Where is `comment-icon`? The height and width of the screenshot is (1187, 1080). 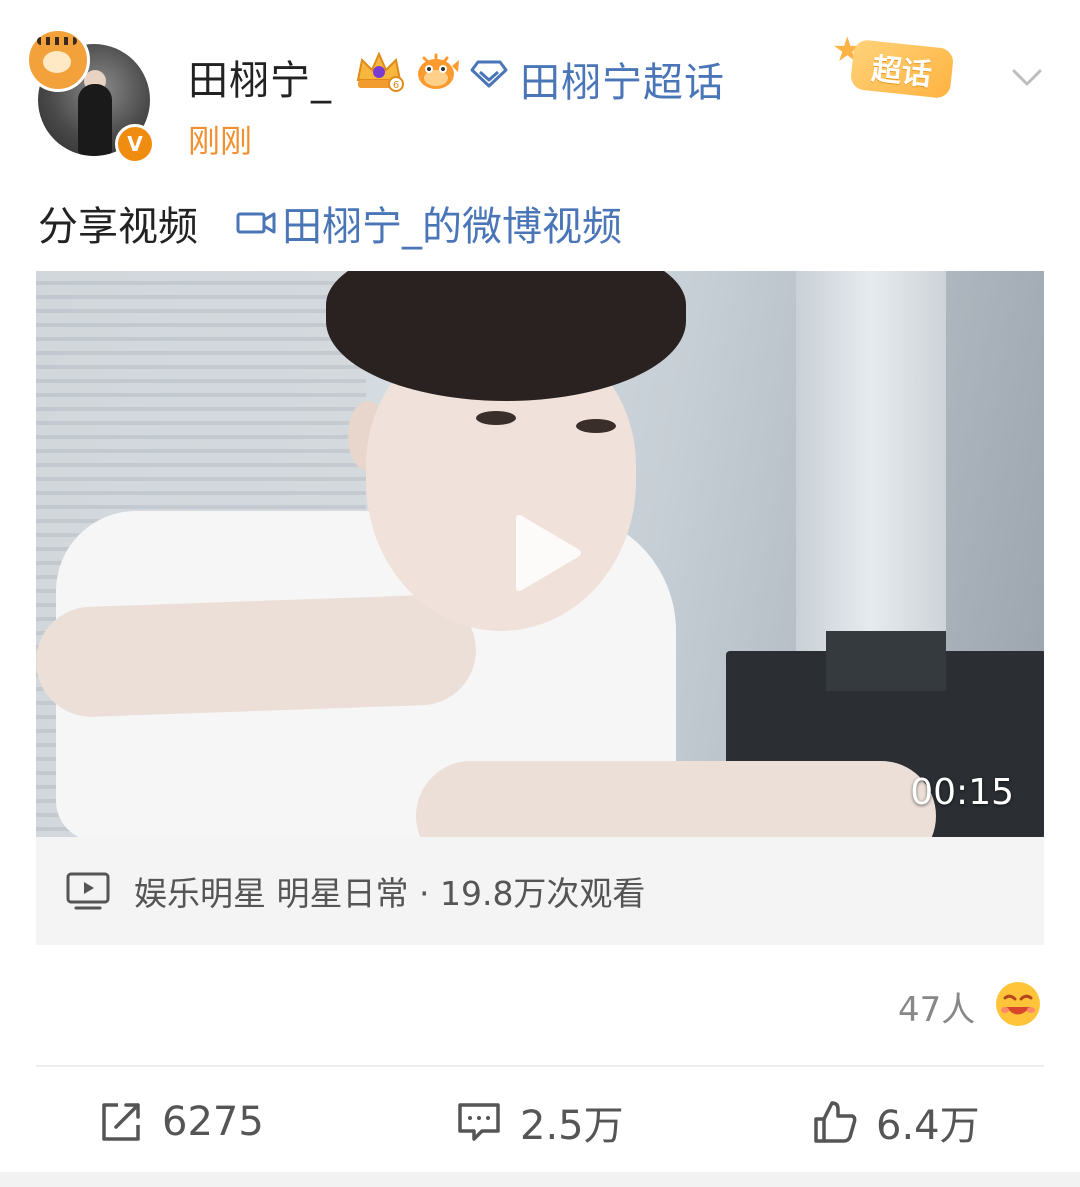
comment-icon is located at coordinates (479, 1122).